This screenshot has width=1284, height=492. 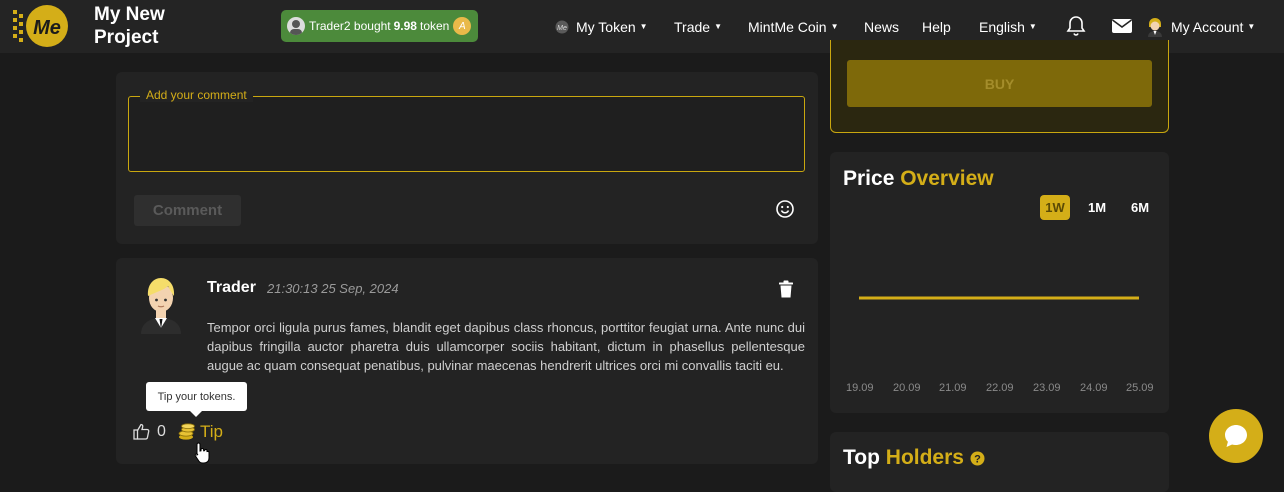 I want to click on tip-button: Tip, so click(x=211, y=432).